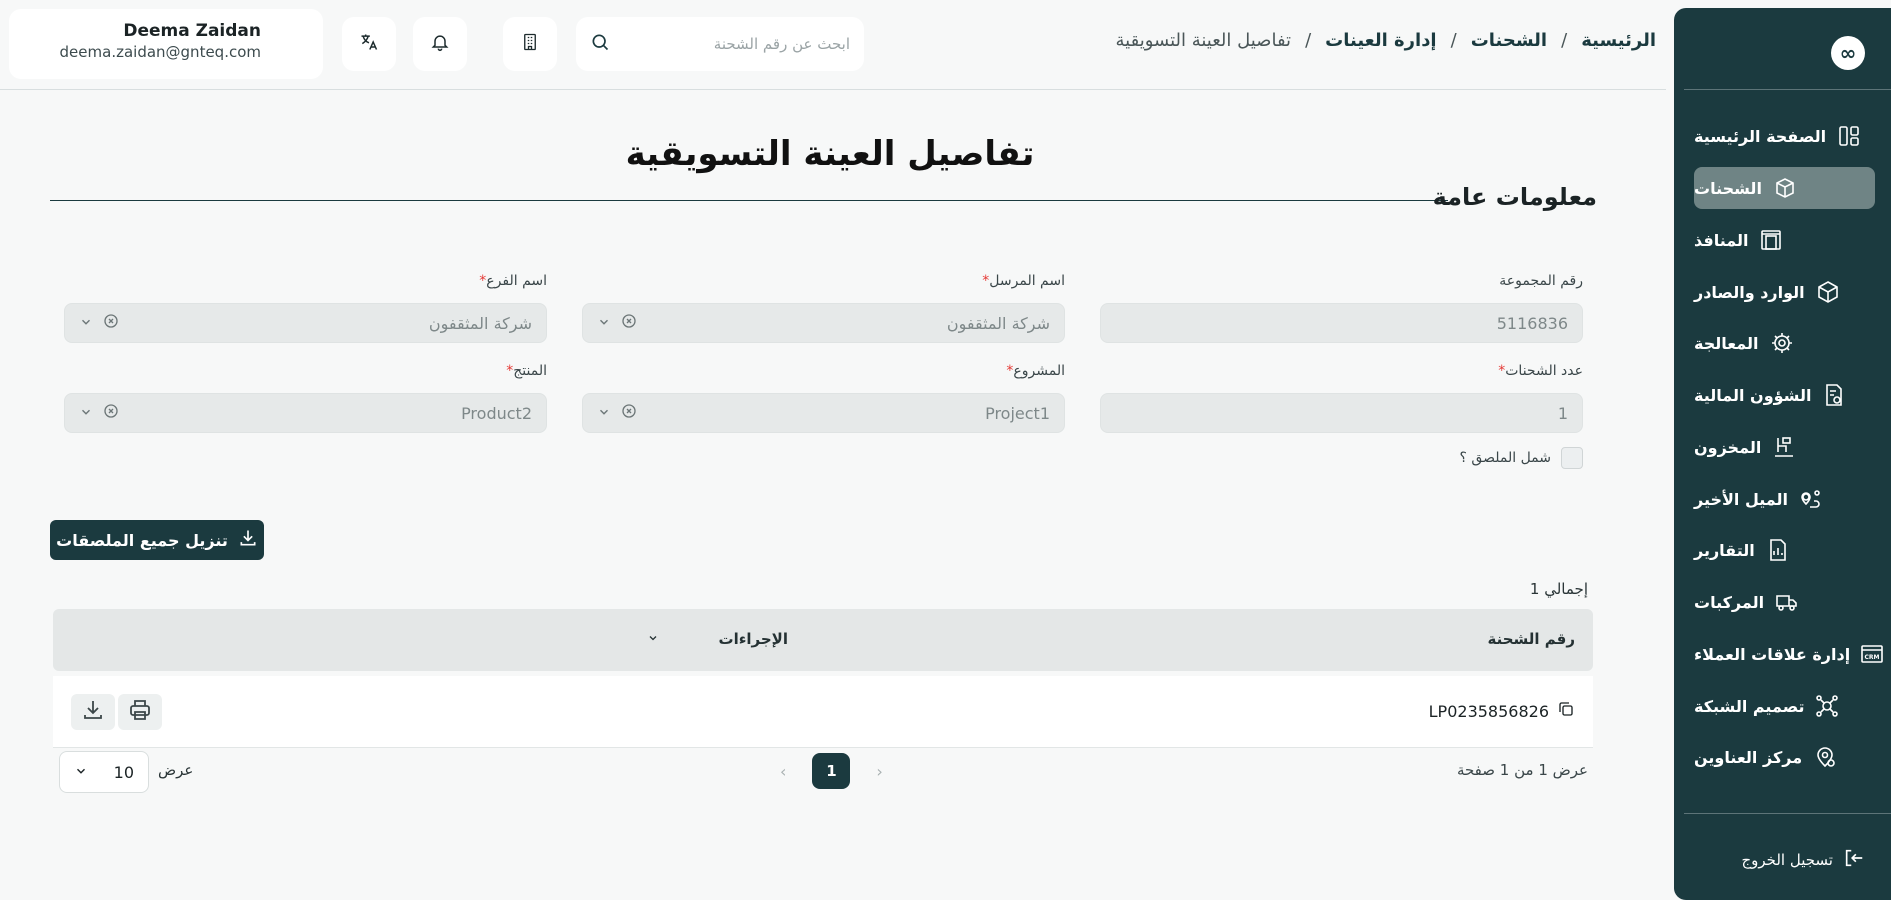  I want to click on sidebar-item-address-center: مركز العناوين, so click(1784, 757).